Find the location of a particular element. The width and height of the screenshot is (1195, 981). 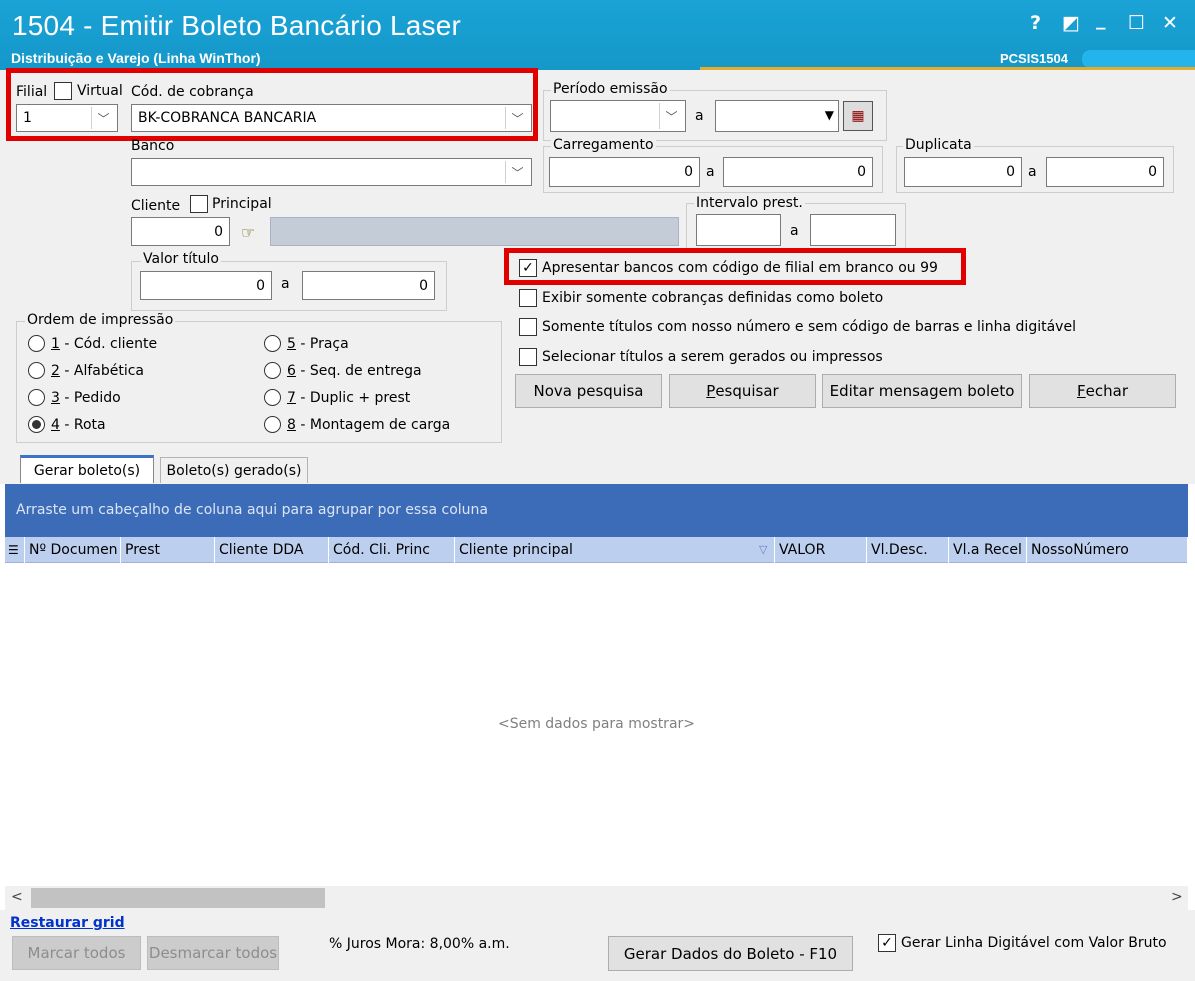

routine-code: PCSIS1504 is located at coordinates (1034, 58).